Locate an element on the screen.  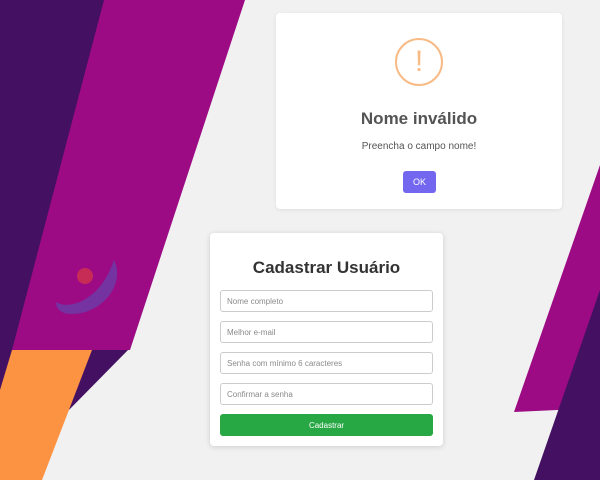
alert-message: Preencha o campo nome! is located at coordinates (419, 146).